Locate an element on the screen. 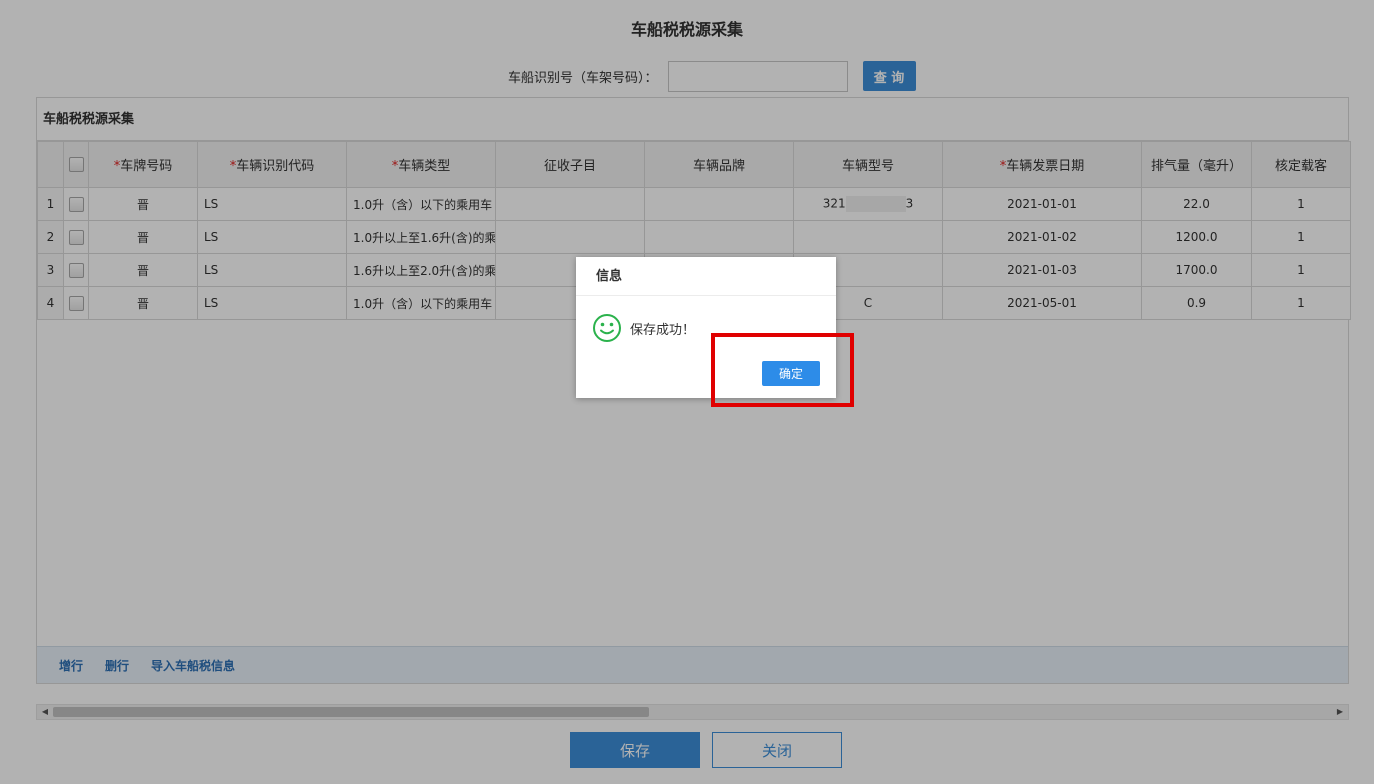  smile-icon is located at coordinates (607, 328).